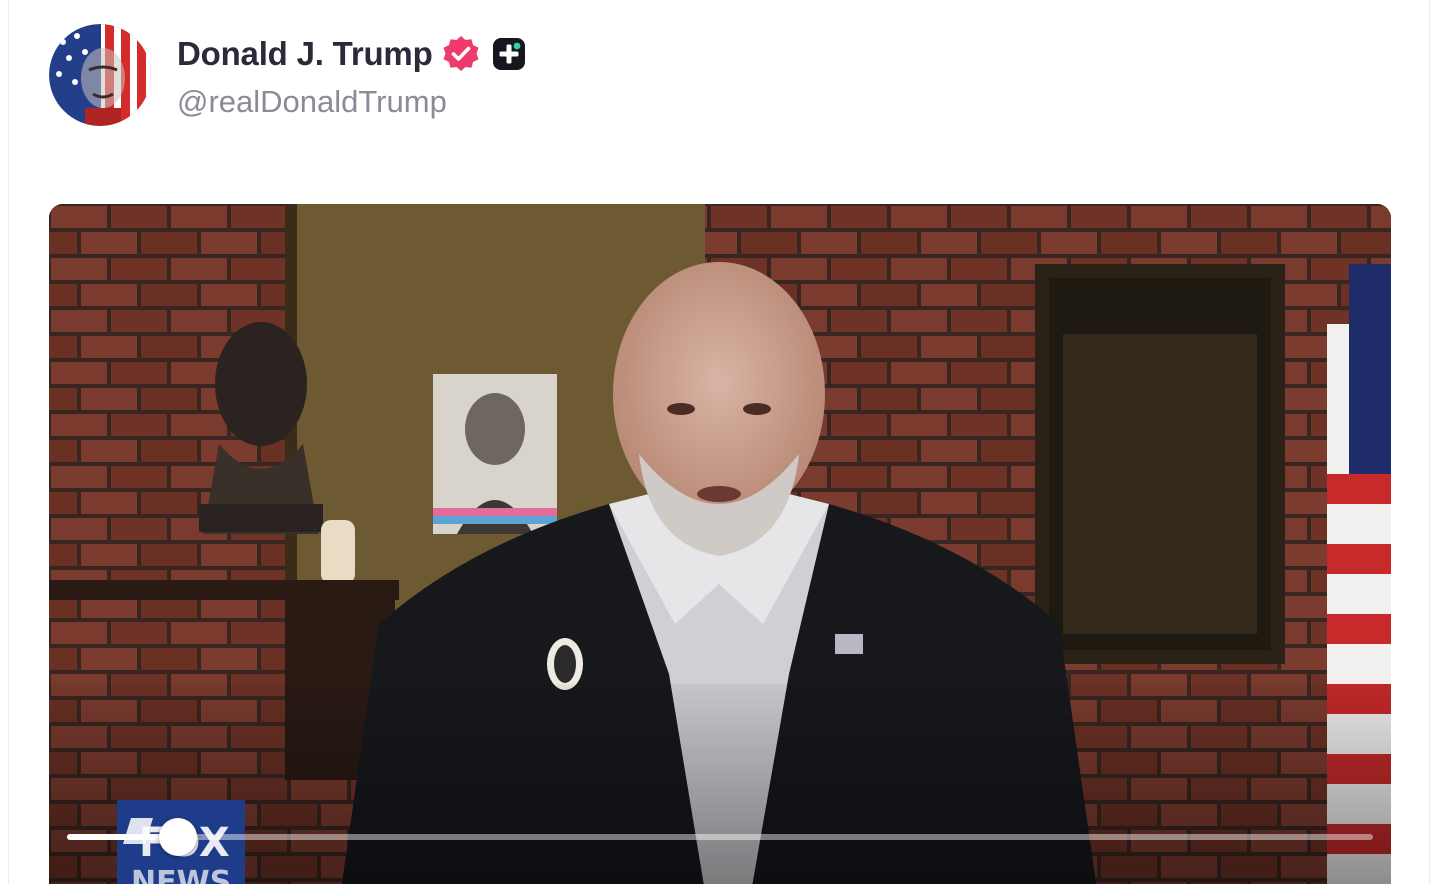  What do you see at coordinates (495, 454) in the screenshot?
I see `framed-portrait` at bounding box center [495, 454].